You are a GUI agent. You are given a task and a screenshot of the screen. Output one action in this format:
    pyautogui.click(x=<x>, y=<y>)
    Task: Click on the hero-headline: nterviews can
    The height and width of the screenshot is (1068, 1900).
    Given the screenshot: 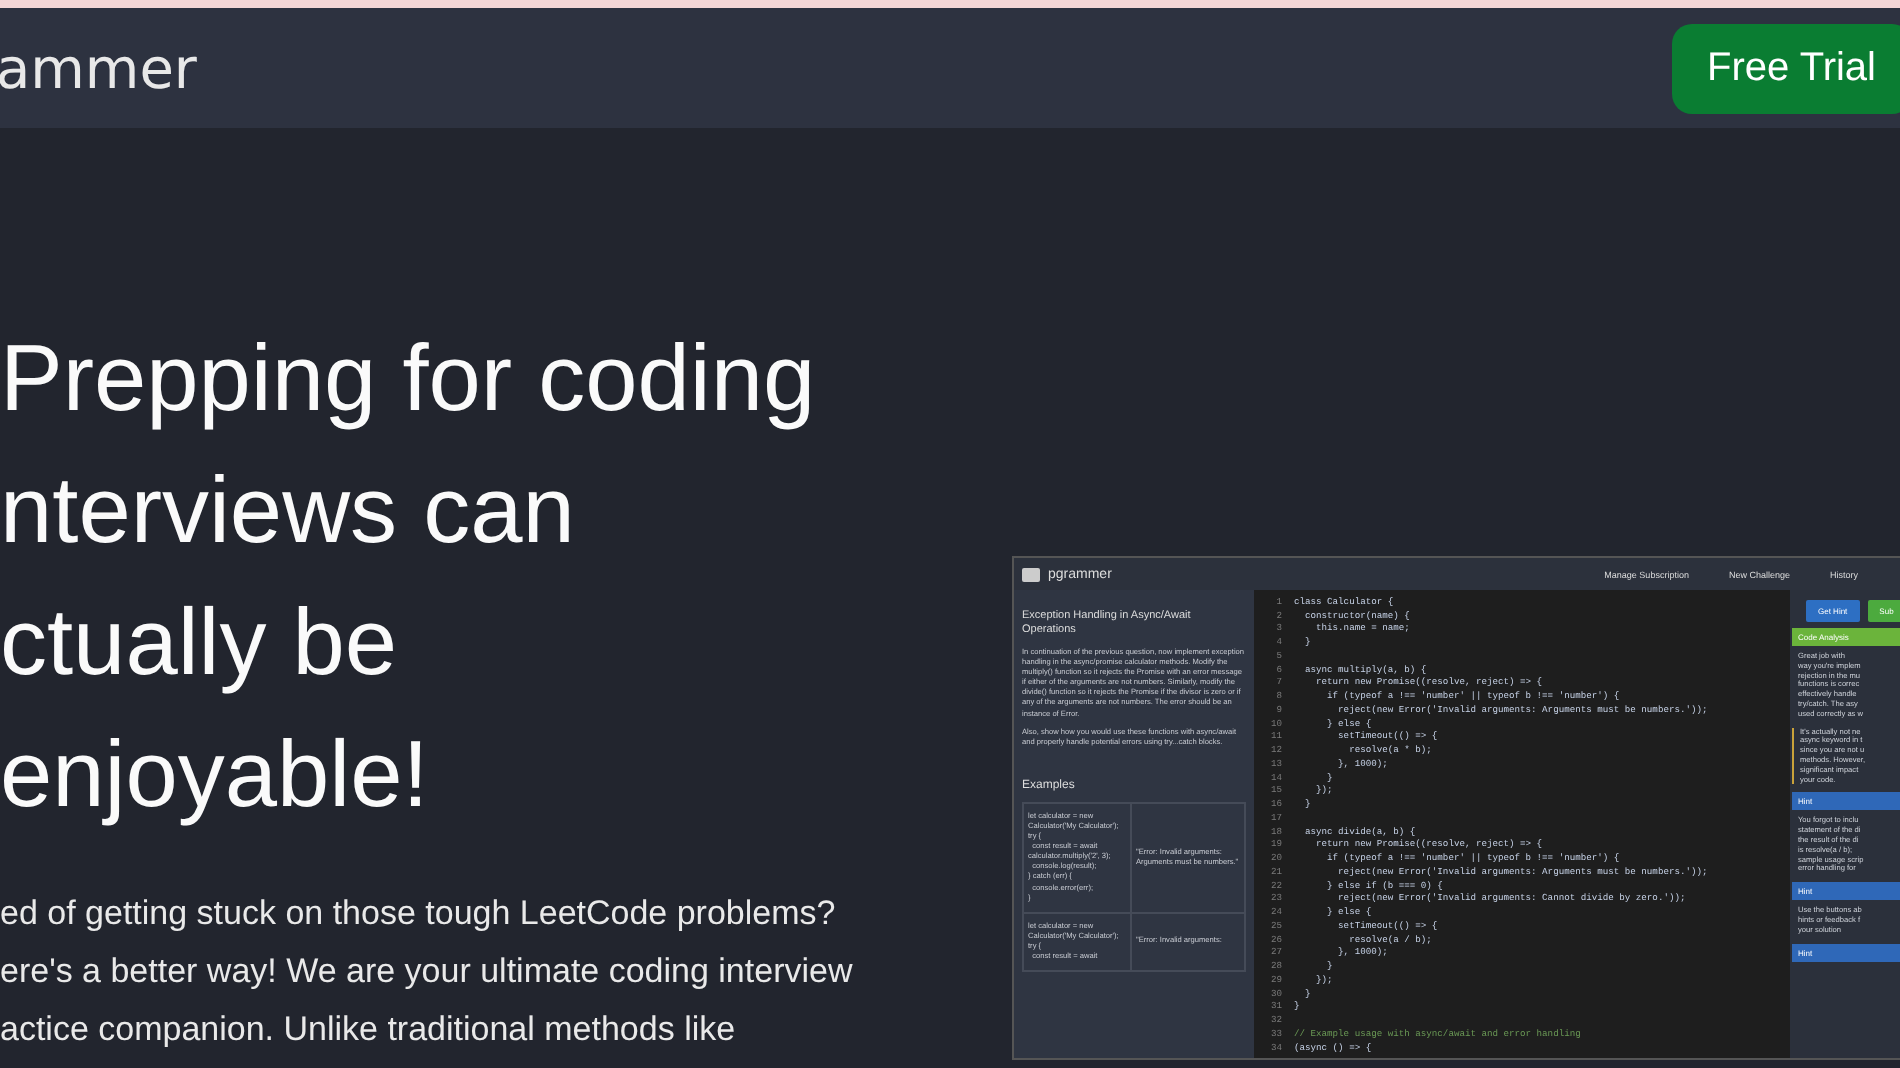 What is the action you would take?
    pyautogui.click(x=288, y=510)
    